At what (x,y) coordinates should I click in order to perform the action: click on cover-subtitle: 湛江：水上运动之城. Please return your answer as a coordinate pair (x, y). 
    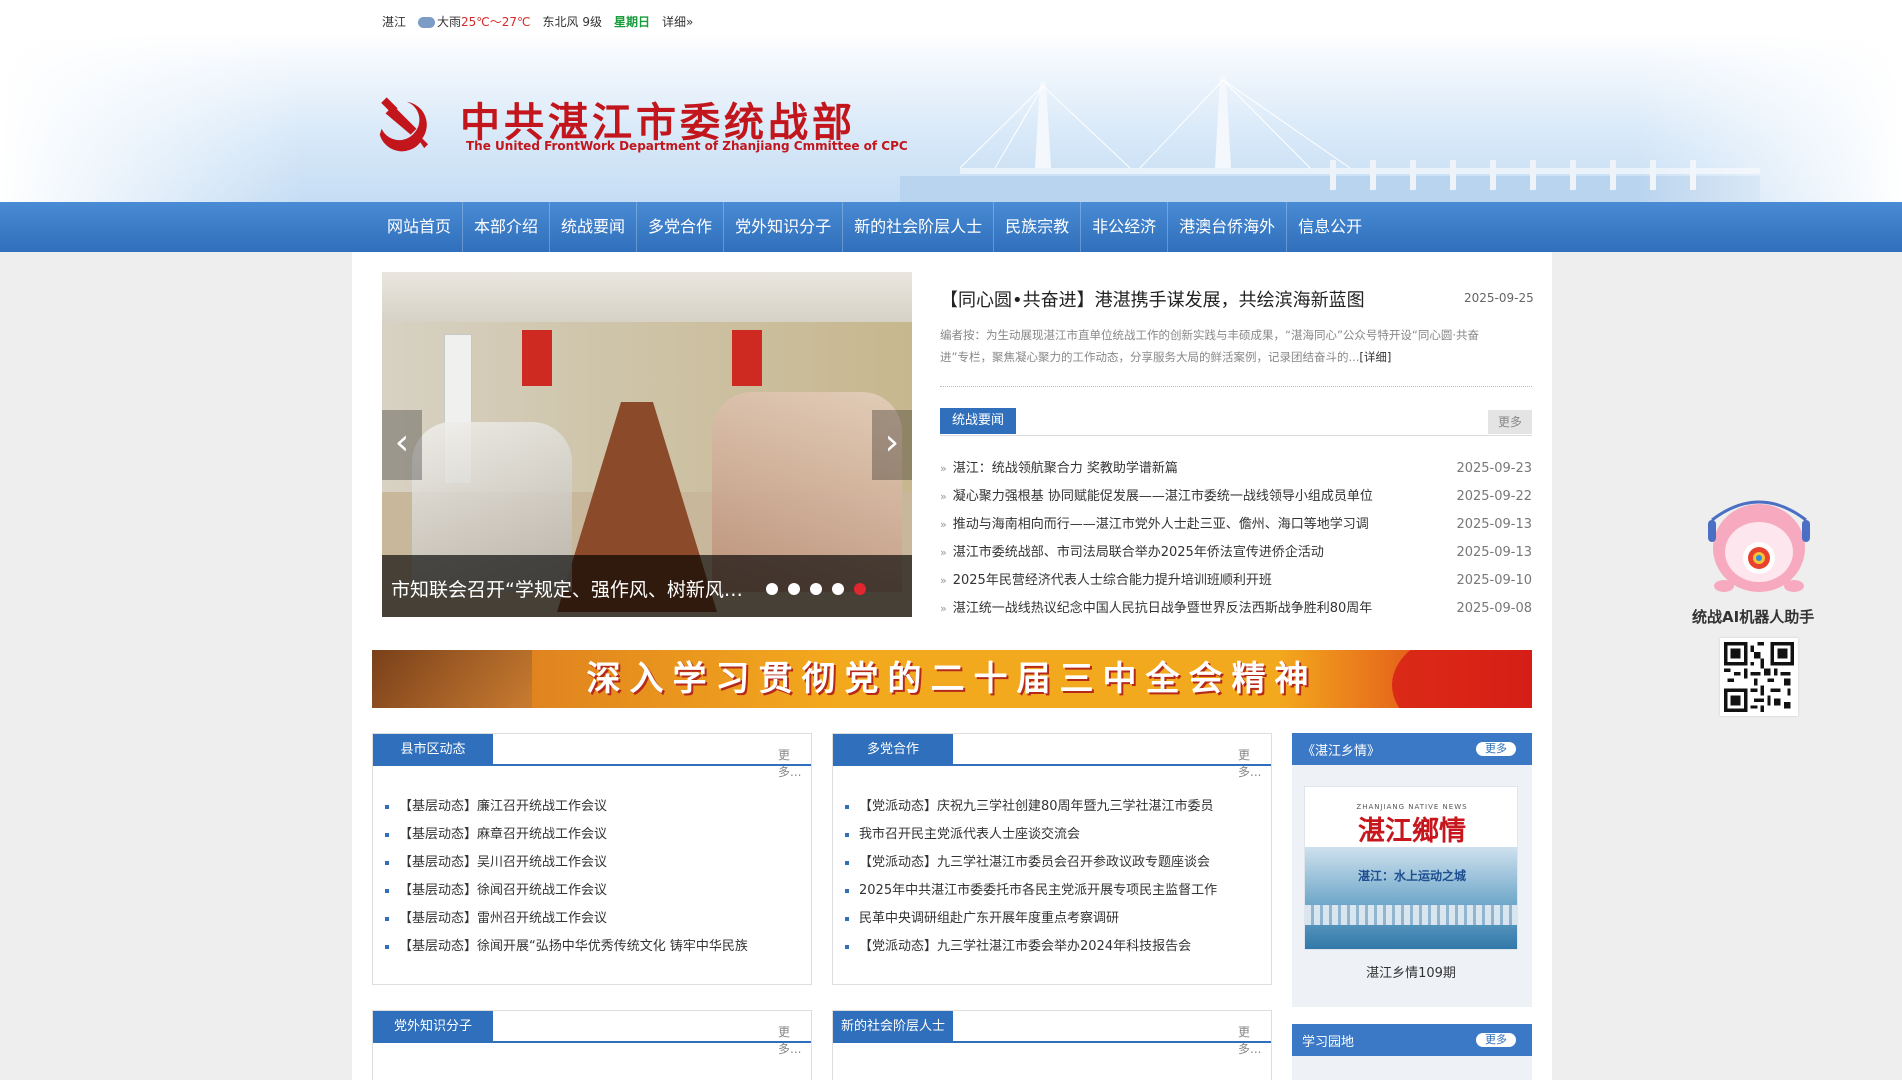
    Looking at the image, I should click on (1411, 876).